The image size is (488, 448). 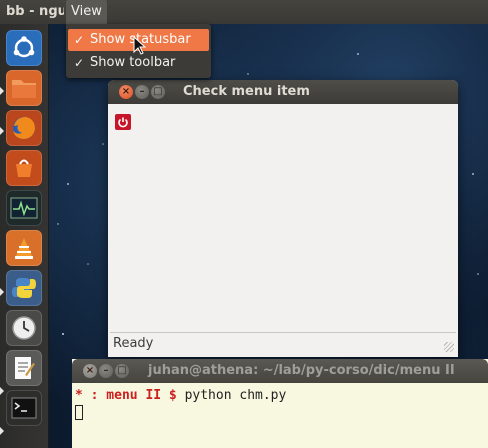 What do you see at coordinates (35, 11) in the screenshot?
I see `app-title: bb - ngu` at bounding box center [35, 11].